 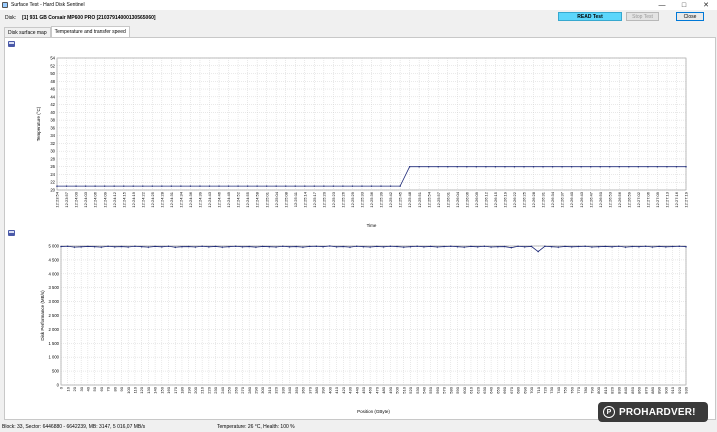 I want to click on x-tick-label: 210, so click(x=202, y=389).